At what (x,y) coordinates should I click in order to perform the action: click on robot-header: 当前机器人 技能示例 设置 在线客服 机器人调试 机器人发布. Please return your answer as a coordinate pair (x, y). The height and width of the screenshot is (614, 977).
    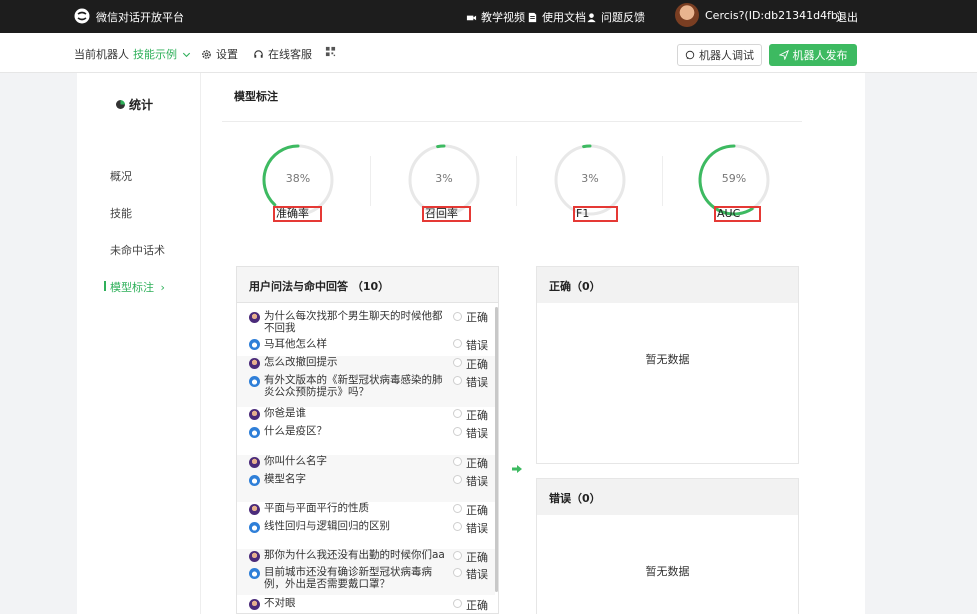
    Looking at the image, I should click on (488, 53).